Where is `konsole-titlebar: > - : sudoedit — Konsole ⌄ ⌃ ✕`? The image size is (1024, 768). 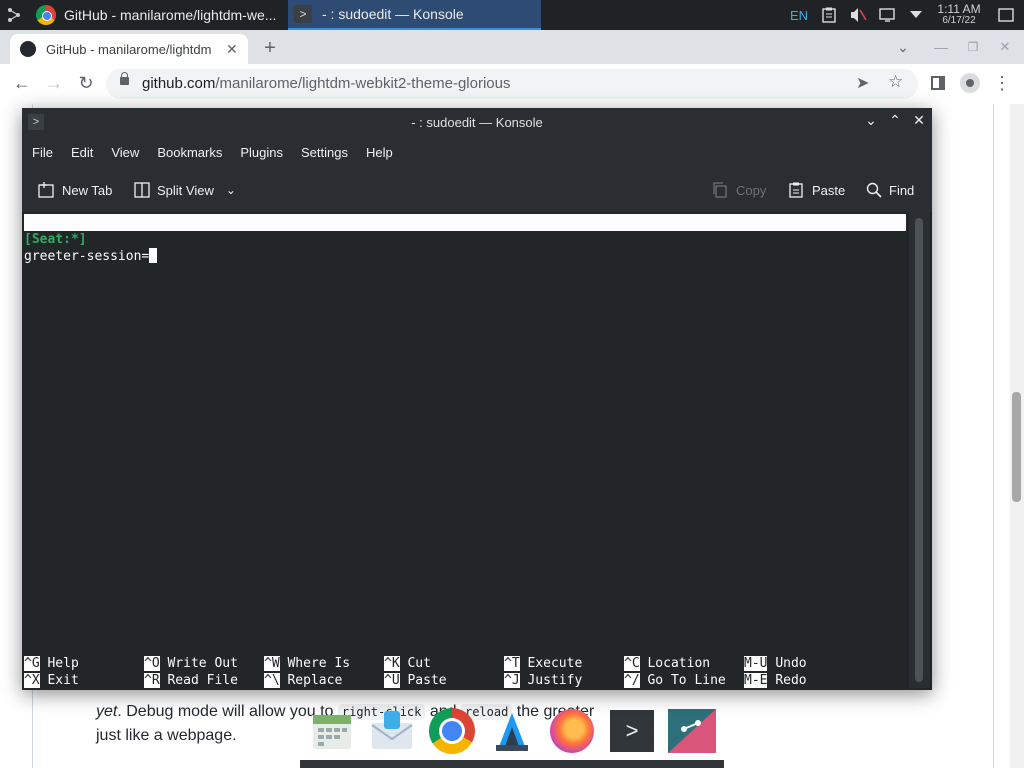 konsole-titlebar: > - : sudoedit — Konsole ⌄ ⌃ ✕ is located at coordinates (477, 122).